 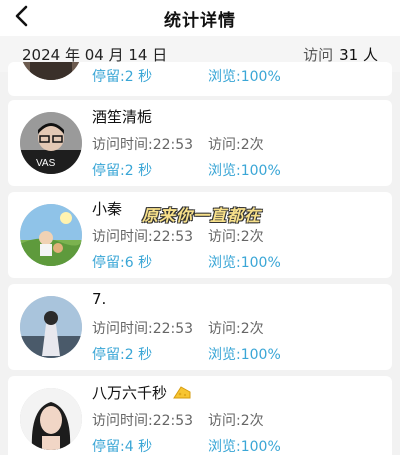 I want to click on chevron-left-icon, so click(x=21, y=16).